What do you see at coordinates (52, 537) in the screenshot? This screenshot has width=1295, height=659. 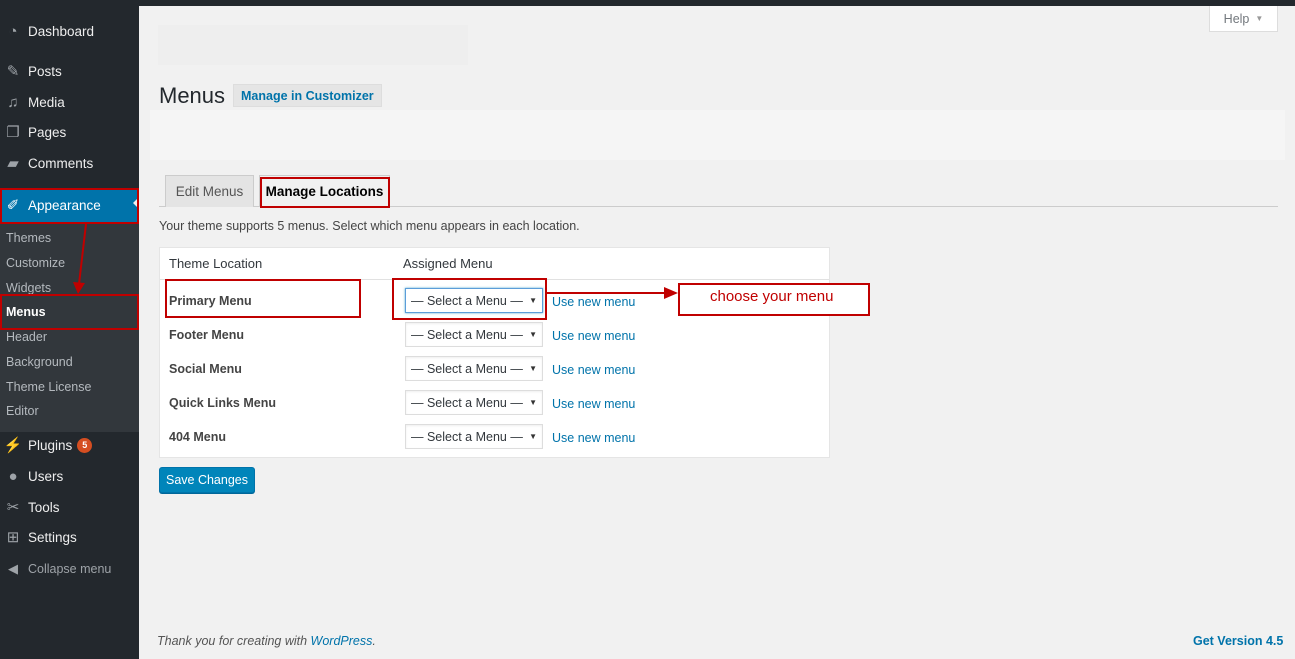 I see `sidebar-item-label: Settings` at bounding box center [52, 537].